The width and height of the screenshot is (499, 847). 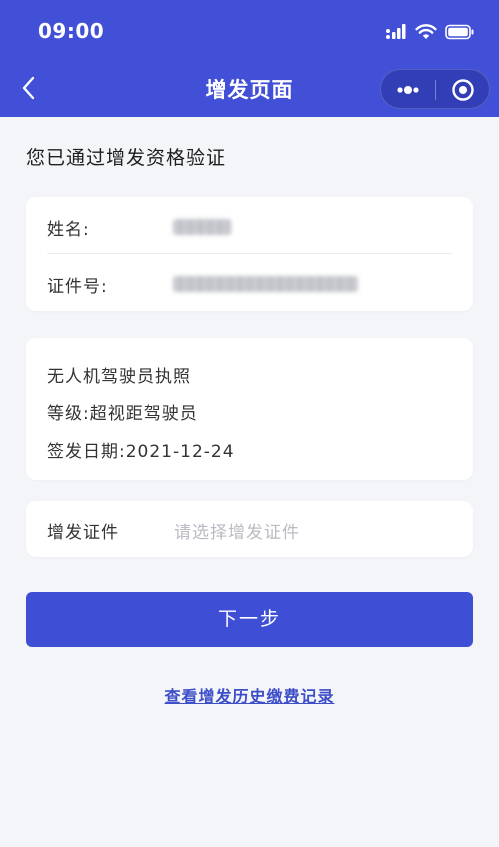 I want to click on row-divider, so click(x=249, y=253).